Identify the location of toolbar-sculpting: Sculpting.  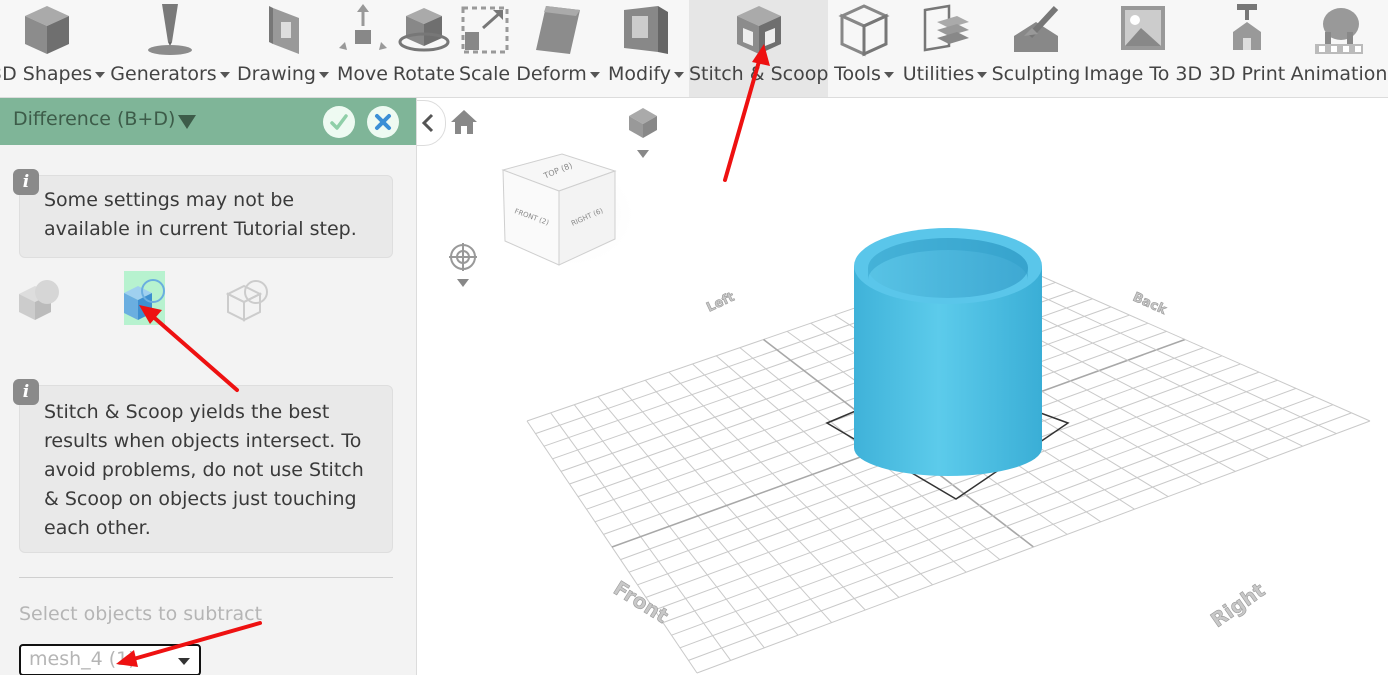
(1036, 48).